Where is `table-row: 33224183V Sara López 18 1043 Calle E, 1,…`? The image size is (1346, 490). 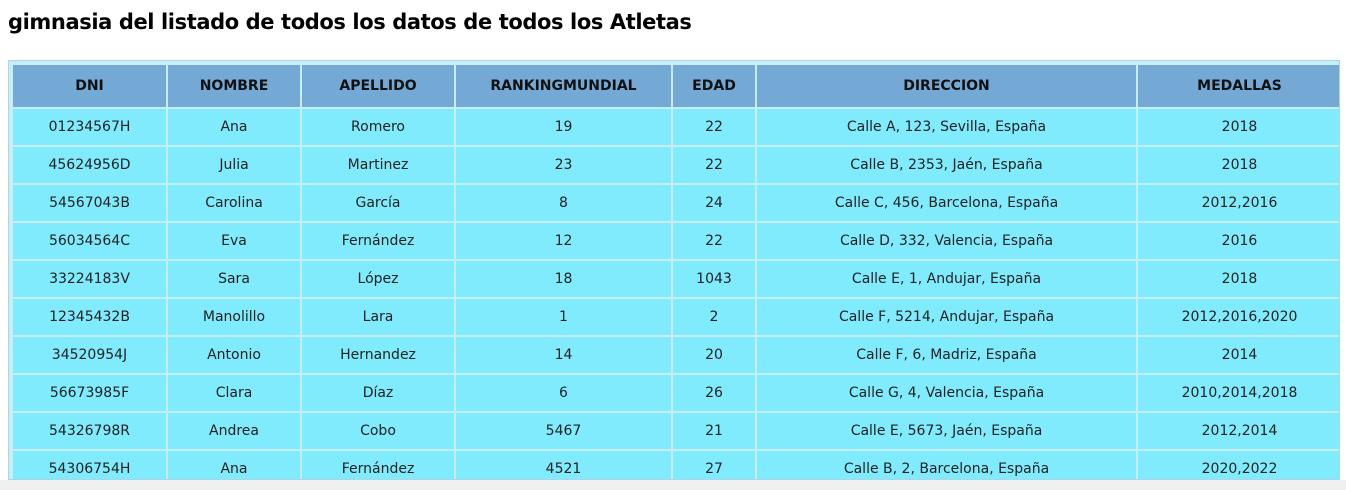
table-row: 33224183V Sara López 18 1043 Calle E, 1,… is located at coordinates (676, 279).